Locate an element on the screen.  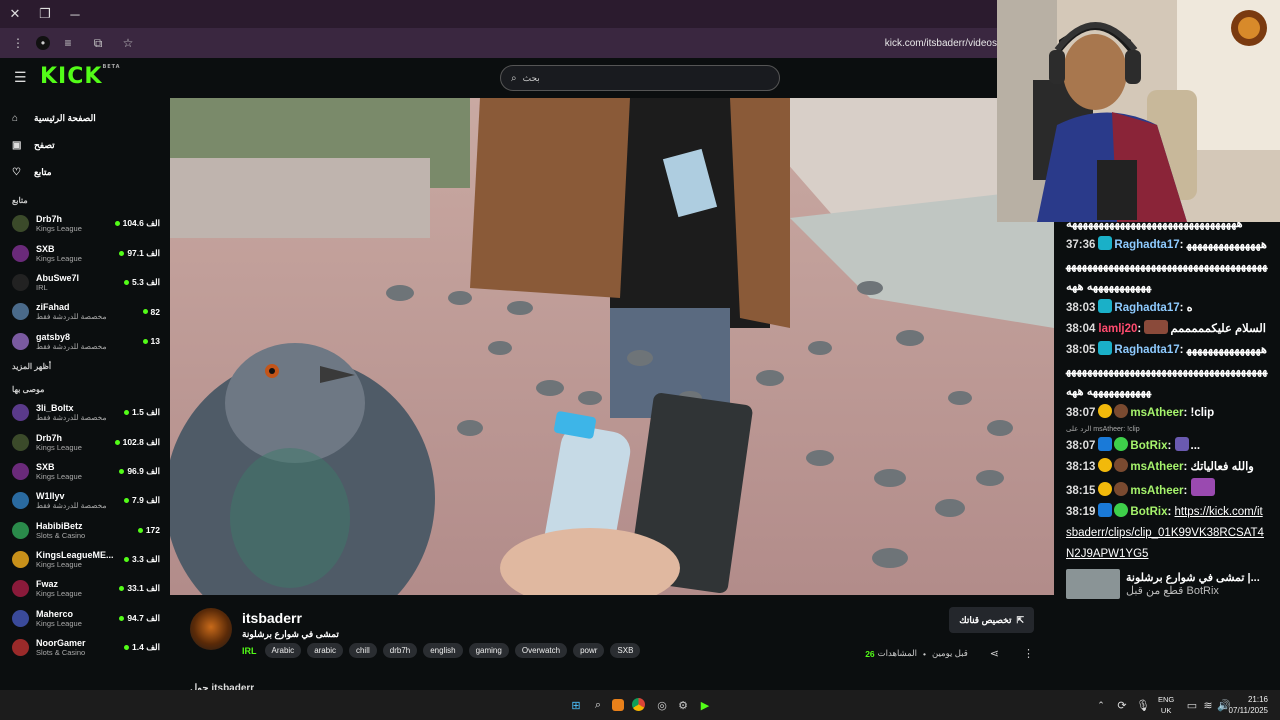
chevron-up-icon: ⌃ is located at coordinates (1101, 705).